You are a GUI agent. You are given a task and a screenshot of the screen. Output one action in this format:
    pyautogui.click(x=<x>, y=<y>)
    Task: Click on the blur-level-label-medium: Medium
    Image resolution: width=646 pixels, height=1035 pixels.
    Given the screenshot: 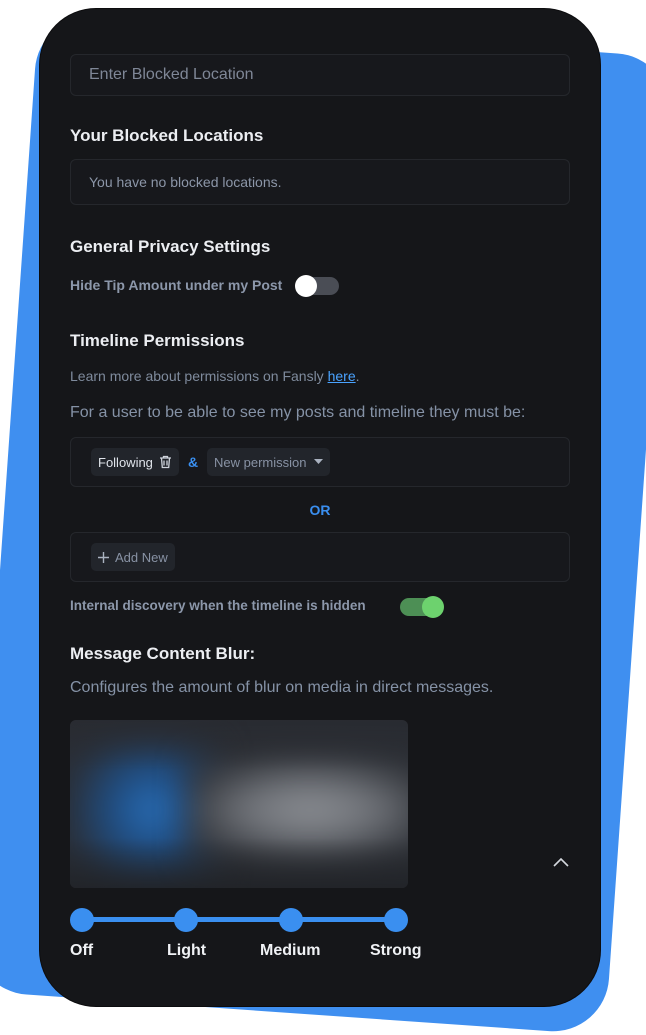 What is the action you would take?
    pyautogui.click(x=290, y=950)
    